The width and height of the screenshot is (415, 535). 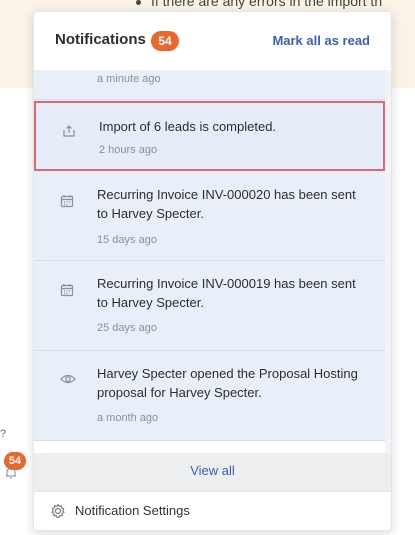 What do you see at coordinates (128, 150) in the screenshot?
I see `notification-time: 2 hours ago` at bounding box center [128, 150].